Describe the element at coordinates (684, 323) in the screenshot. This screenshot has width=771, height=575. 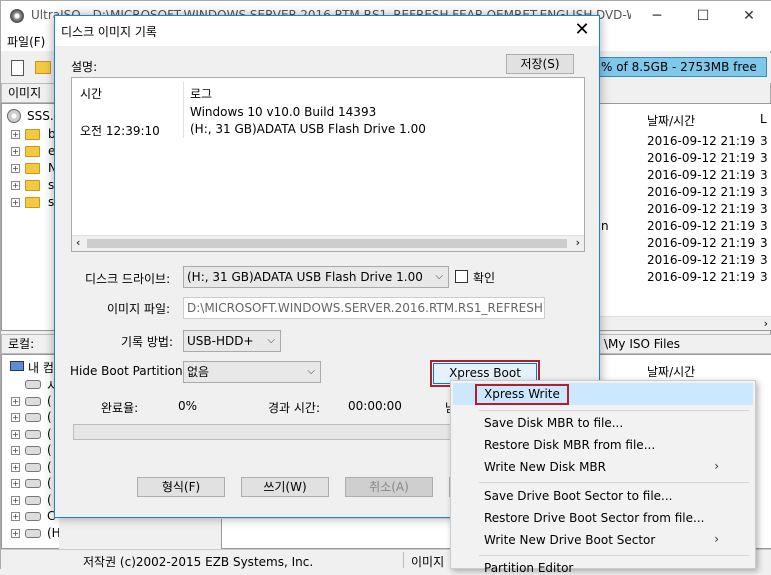
I see `horizontal-scrollbar: ›` at that location.